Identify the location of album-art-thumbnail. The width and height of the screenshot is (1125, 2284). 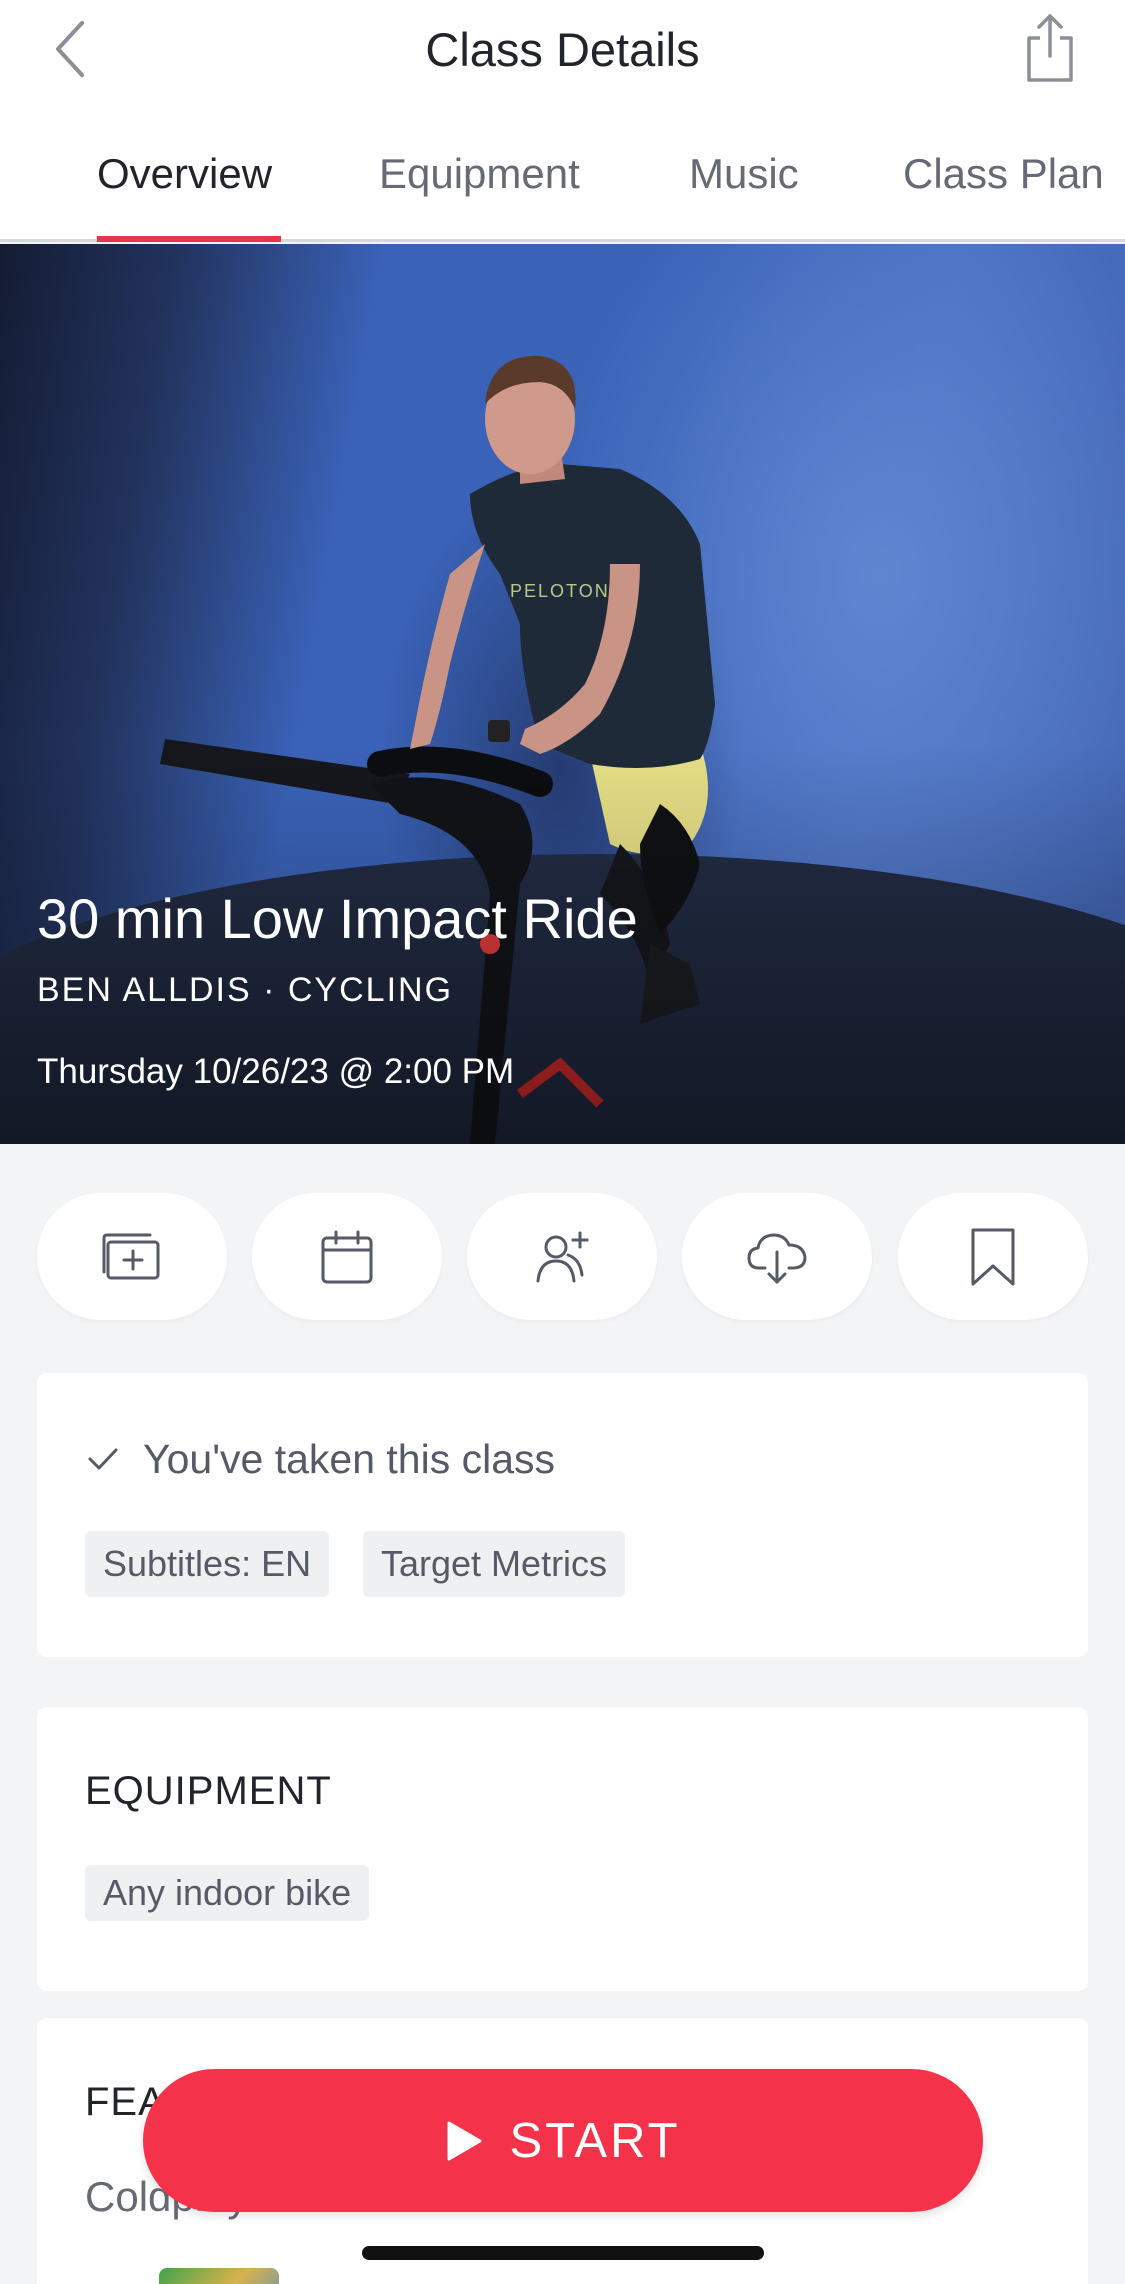
(219, 2276).